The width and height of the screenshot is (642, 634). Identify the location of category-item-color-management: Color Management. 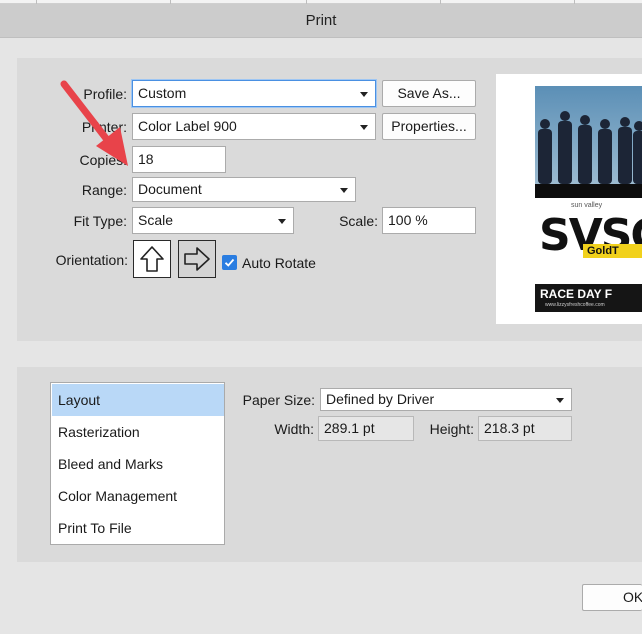
(138, 496).